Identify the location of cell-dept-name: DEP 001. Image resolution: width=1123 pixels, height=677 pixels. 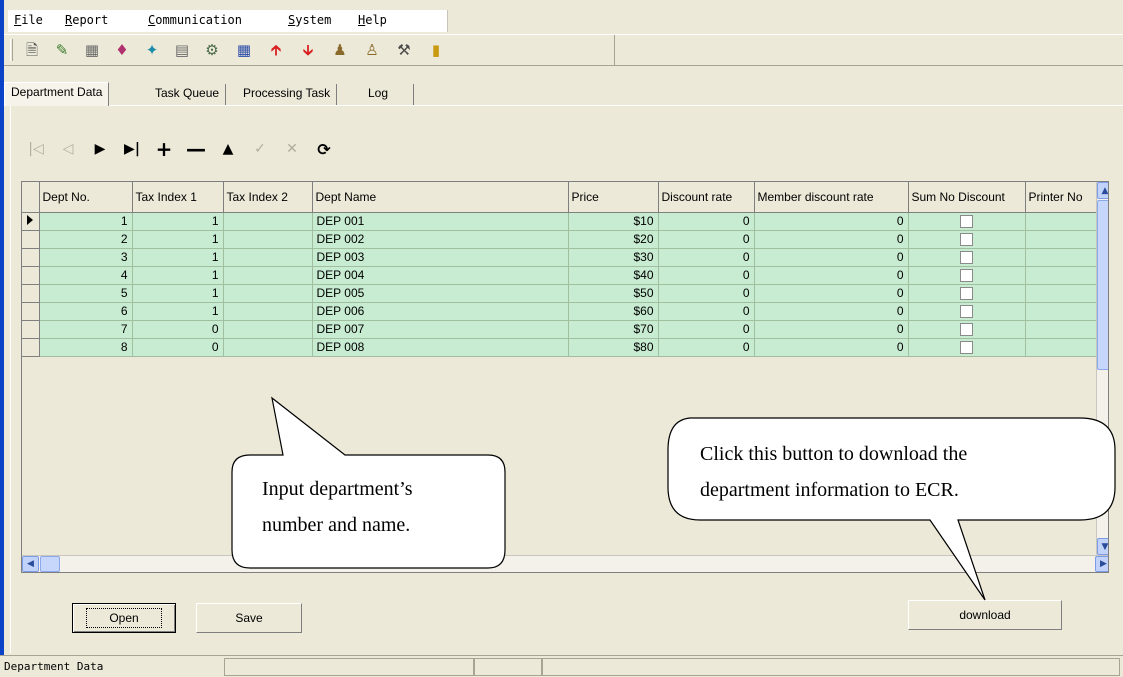
(440, 221).